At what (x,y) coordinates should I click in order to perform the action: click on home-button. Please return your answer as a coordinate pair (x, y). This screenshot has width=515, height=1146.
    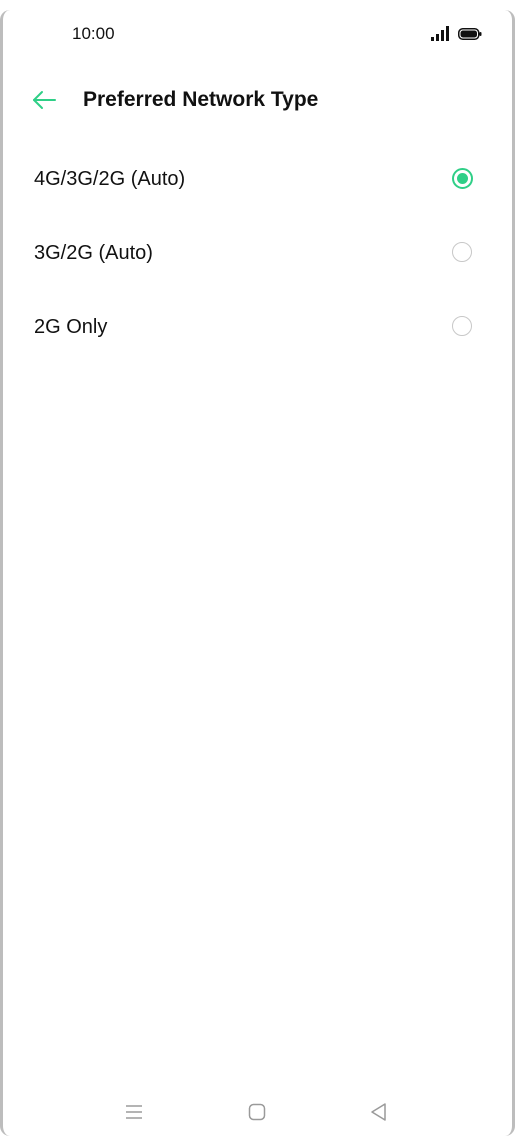
    Looking at the image, I should click on (257, 1114).